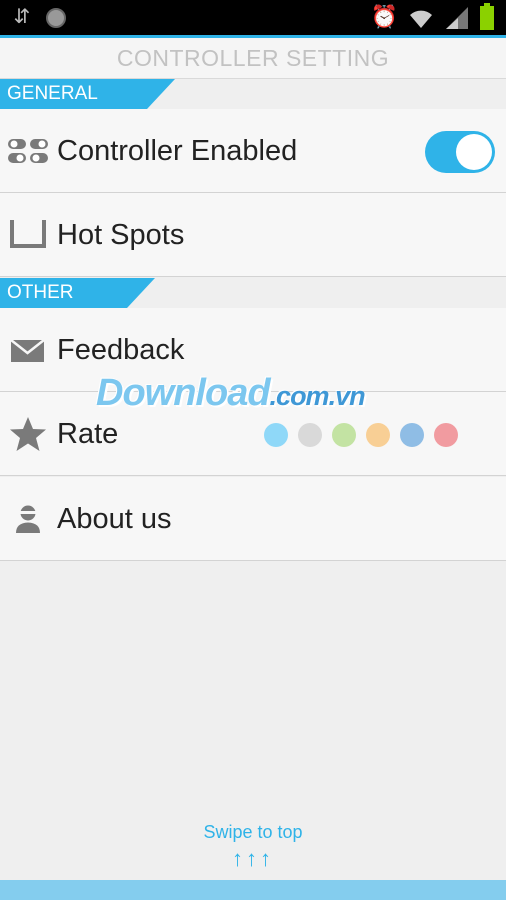  I want to click on section-header-other: OTHER, so click(253, 293).